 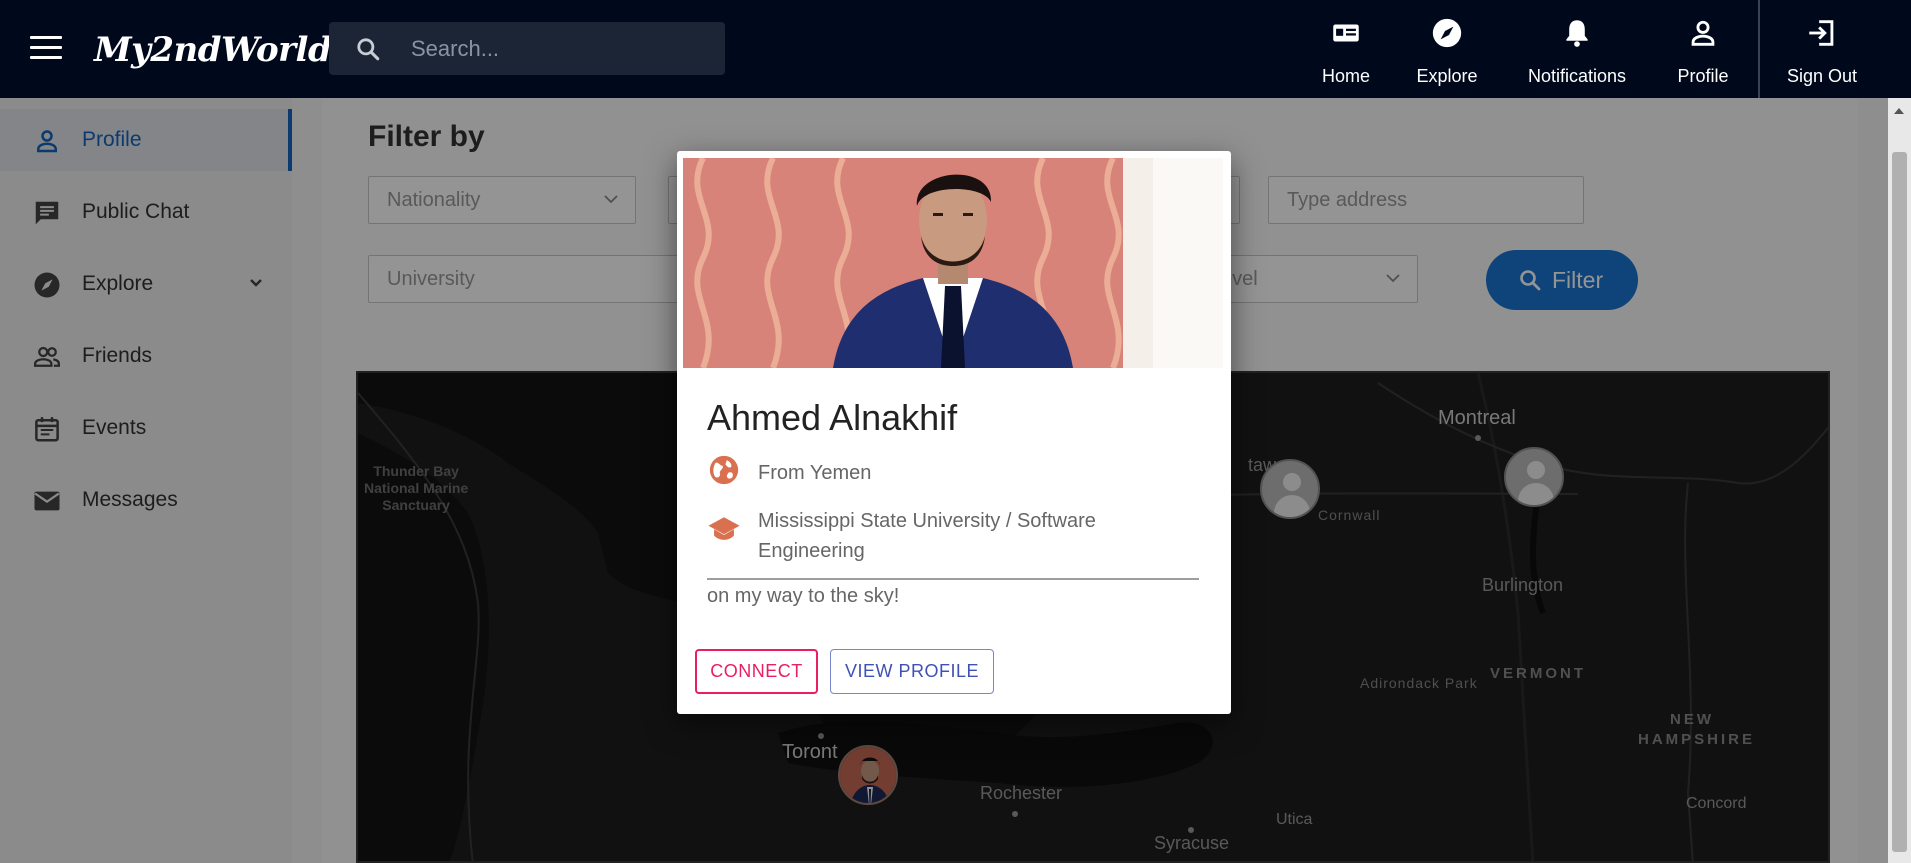 I want to click on nav-explore: Explore, so click(x=1447, y=49).